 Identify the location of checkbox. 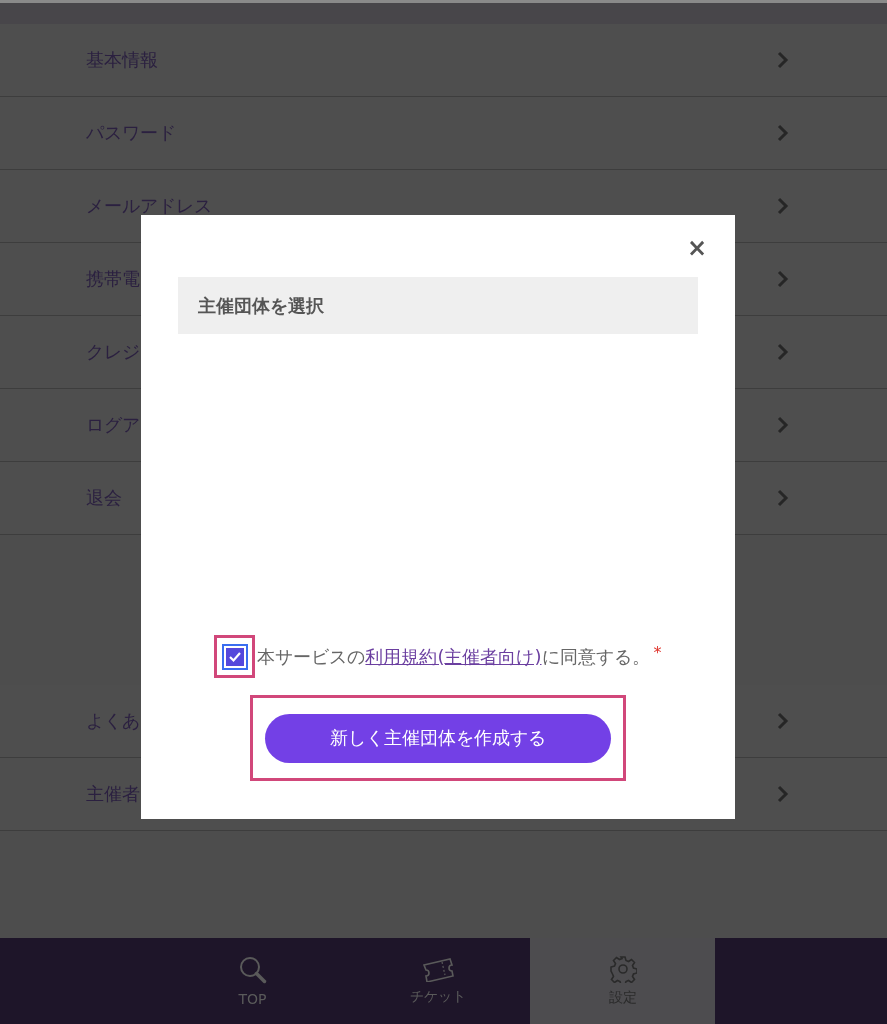
(234, 656).